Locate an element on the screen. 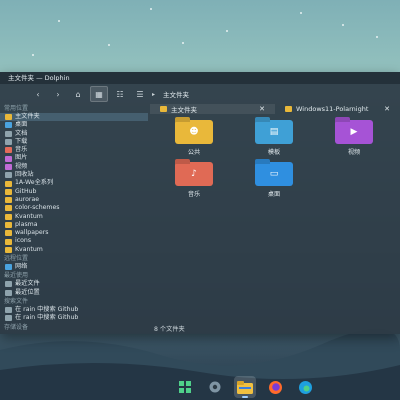  documents-folder-icon is located at coordinates (8, 133).